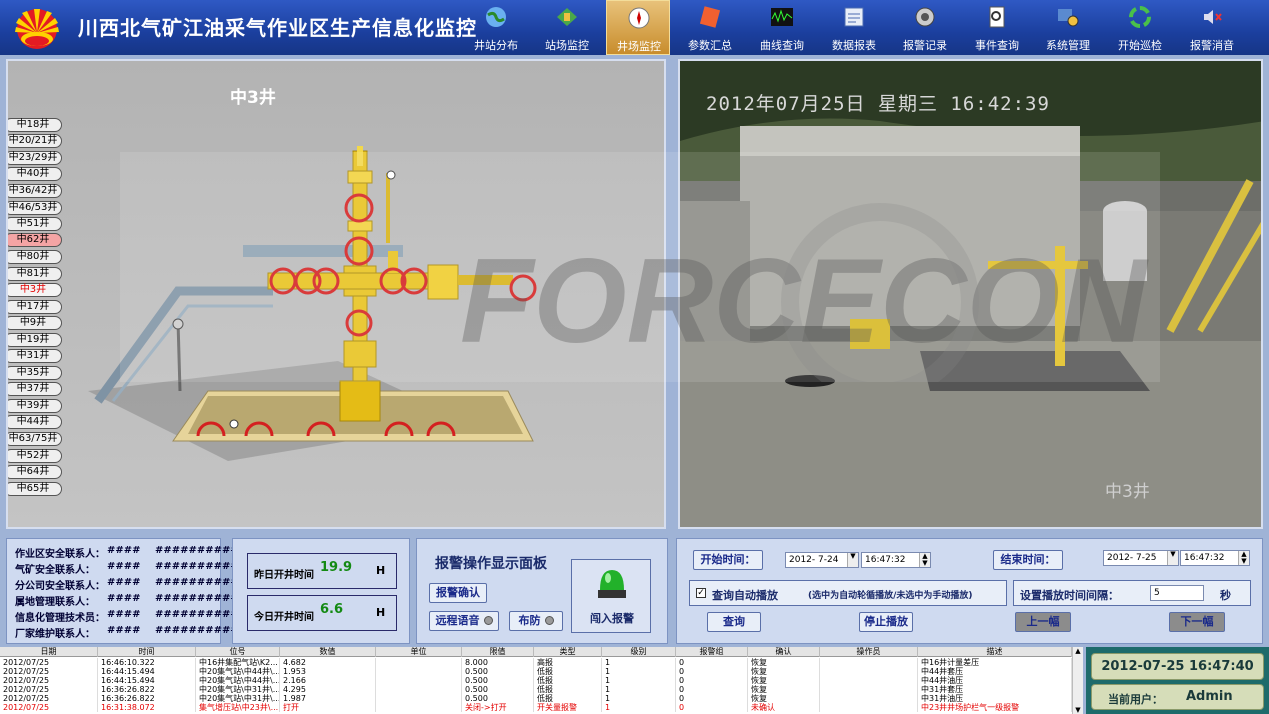  What do you see at coordinates (35, 439) in the screenshot?
I see `well-button: 中63/75井` at bounding box center [35, 439].